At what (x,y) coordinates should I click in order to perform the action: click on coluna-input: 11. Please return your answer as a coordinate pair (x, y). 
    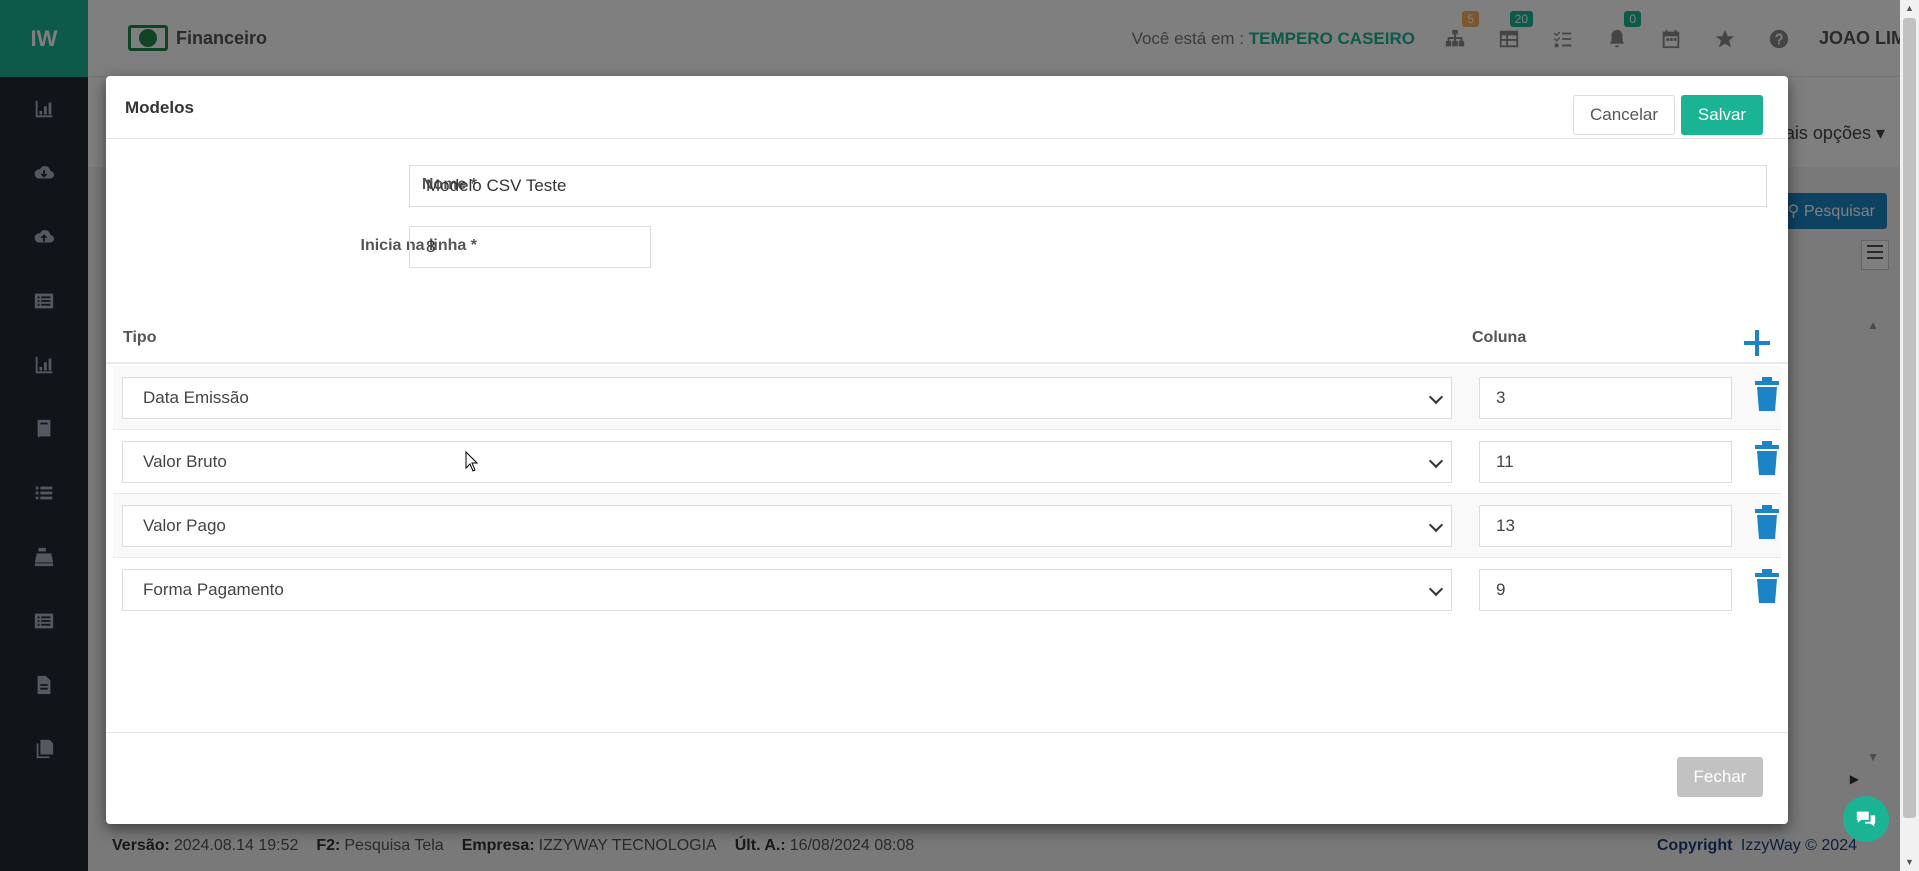
    Looking at the image, I should click on (1605, 462).